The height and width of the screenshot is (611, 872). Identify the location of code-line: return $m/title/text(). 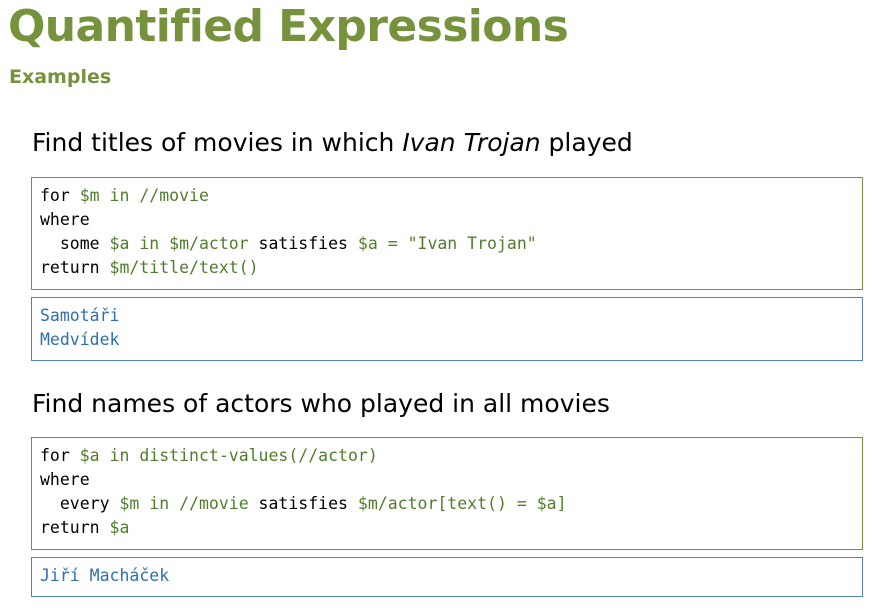
(447, 268).